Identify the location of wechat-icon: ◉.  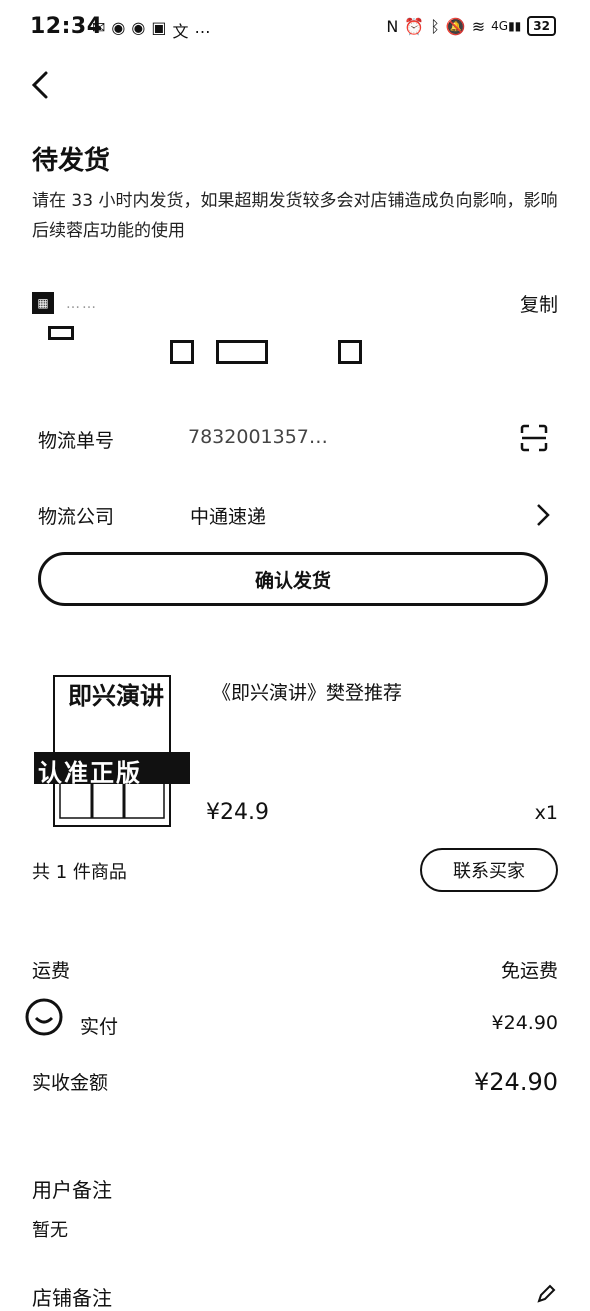
(118, 27).